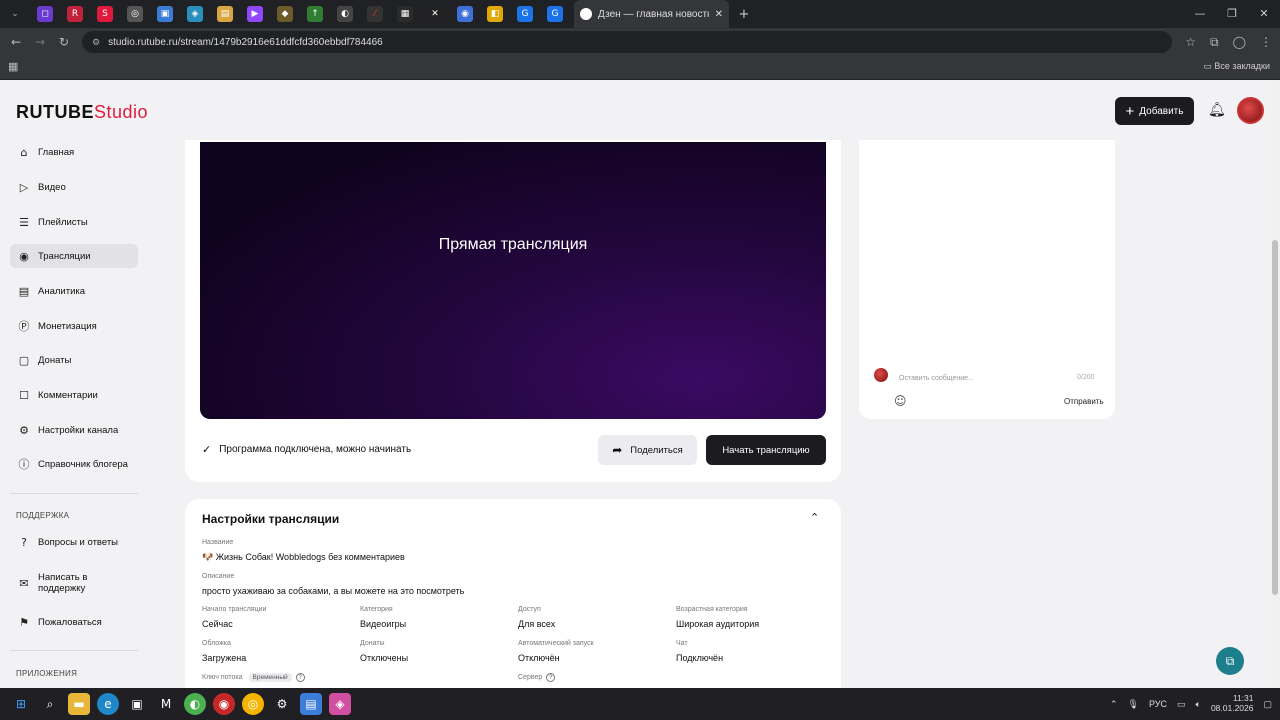  What do you see at coordinates (225, 14) in the screenshot?
I see `pinned-tab-icon: ▤` at bounding box center [225, 14].